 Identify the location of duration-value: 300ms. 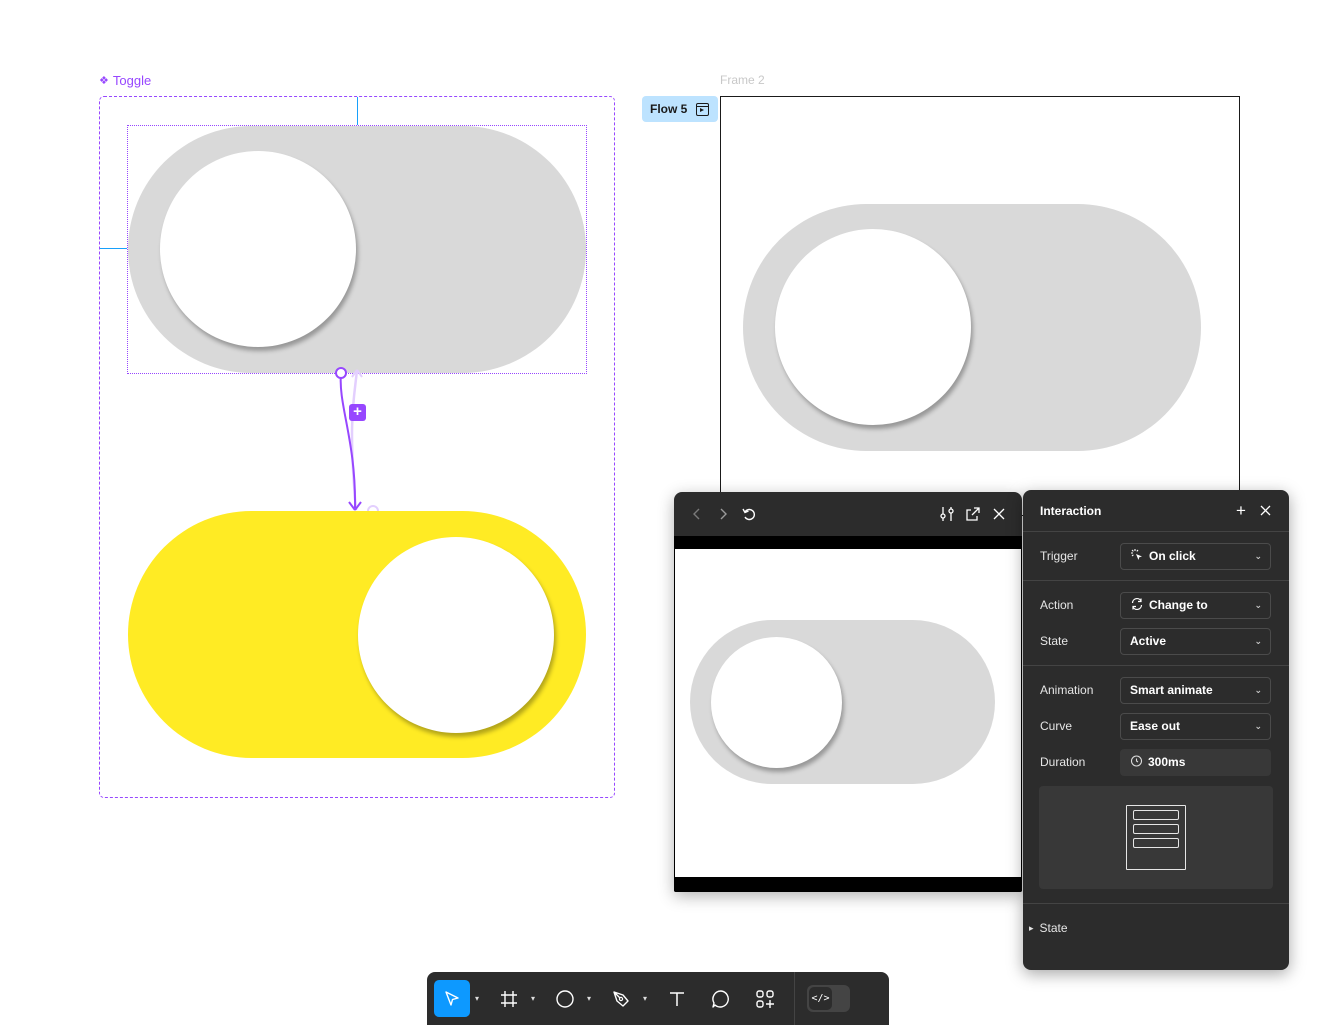
(1167, 762).